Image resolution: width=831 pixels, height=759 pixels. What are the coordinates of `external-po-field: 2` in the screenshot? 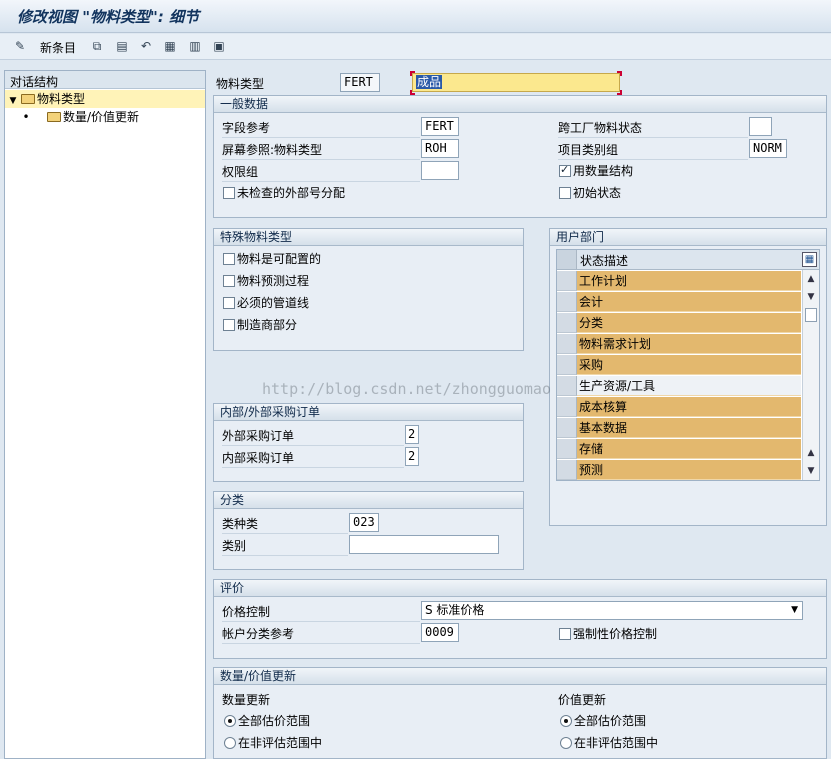 It's located at (412, 434).